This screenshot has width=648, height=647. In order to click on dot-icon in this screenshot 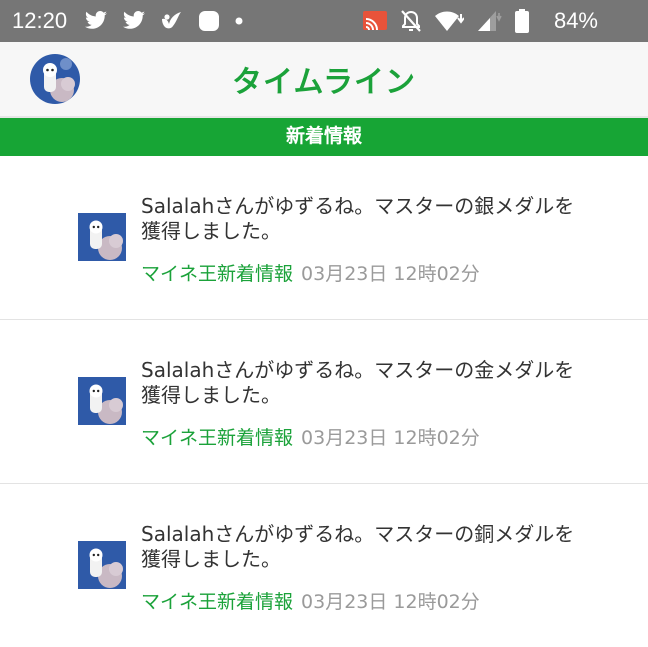, I will do `click(239, 21)`.